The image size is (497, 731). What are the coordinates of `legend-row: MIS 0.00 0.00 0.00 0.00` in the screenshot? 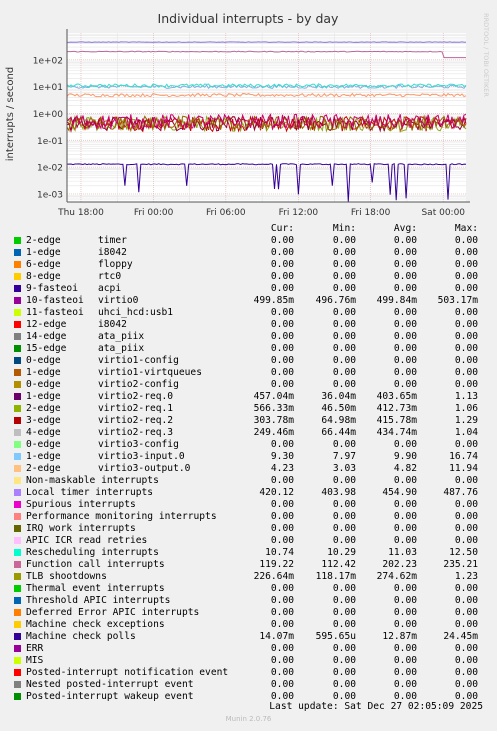 It's located at (249, 661).